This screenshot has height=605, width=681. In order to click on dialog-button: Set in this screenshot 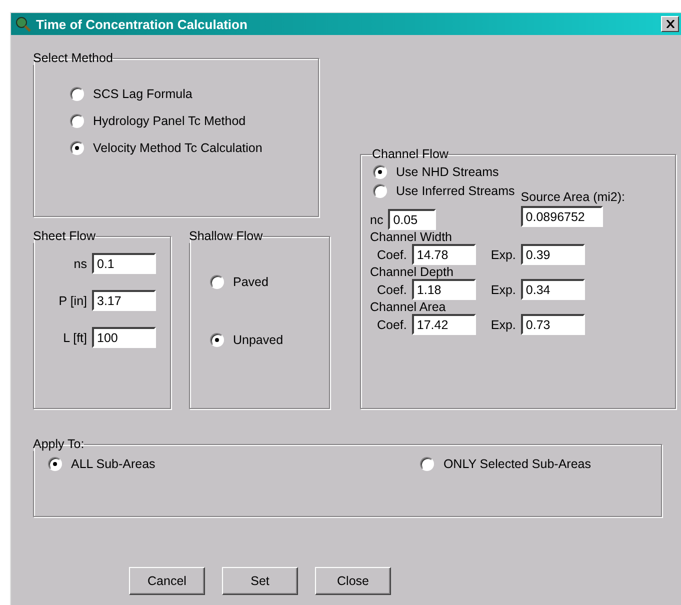, I will do `click(260, 581)`.